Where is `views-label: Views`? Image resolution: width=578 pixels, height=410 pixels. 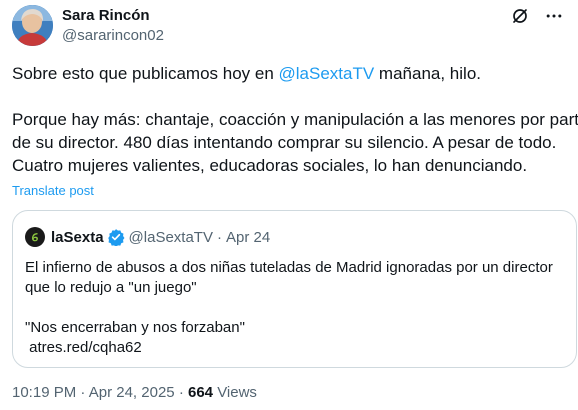 views-label: Views is located at coordinates (237, 392).